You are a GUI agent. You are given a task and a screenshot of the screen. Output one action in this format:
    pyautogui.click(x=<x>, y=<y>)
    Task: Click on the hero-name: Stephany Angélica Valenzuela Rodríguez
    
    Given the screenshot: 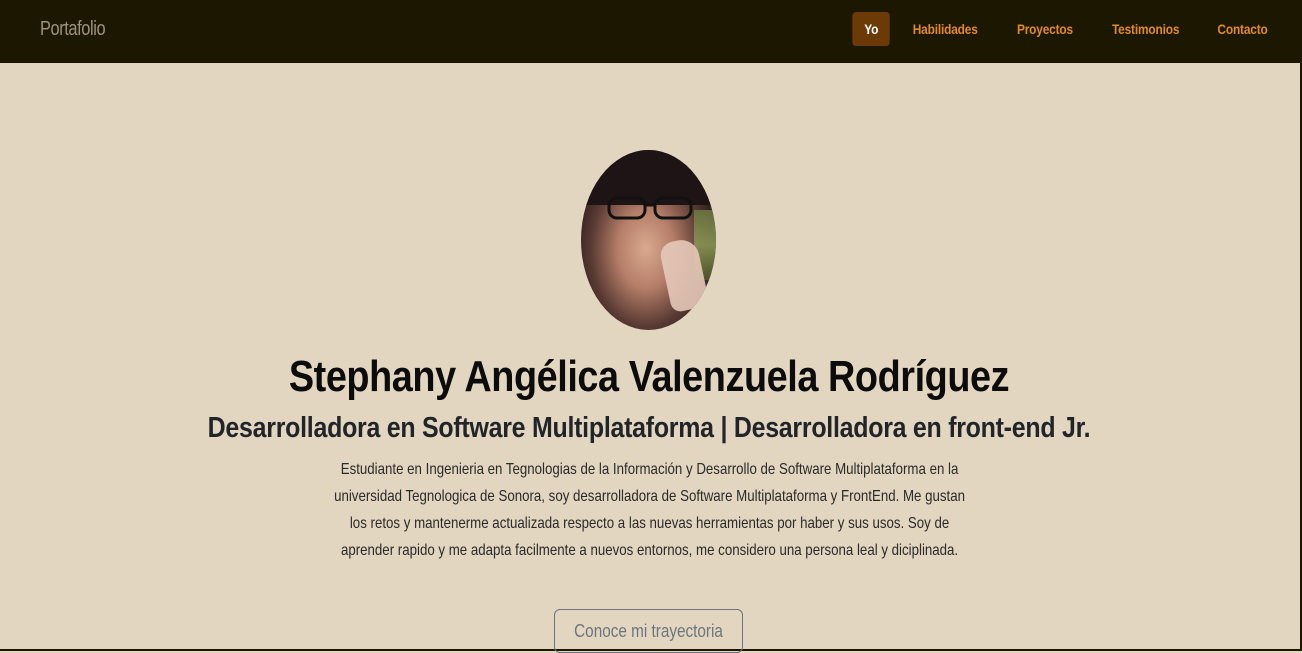 What is the action you would take?
    pyautogui.click(x=649, y=377)
    